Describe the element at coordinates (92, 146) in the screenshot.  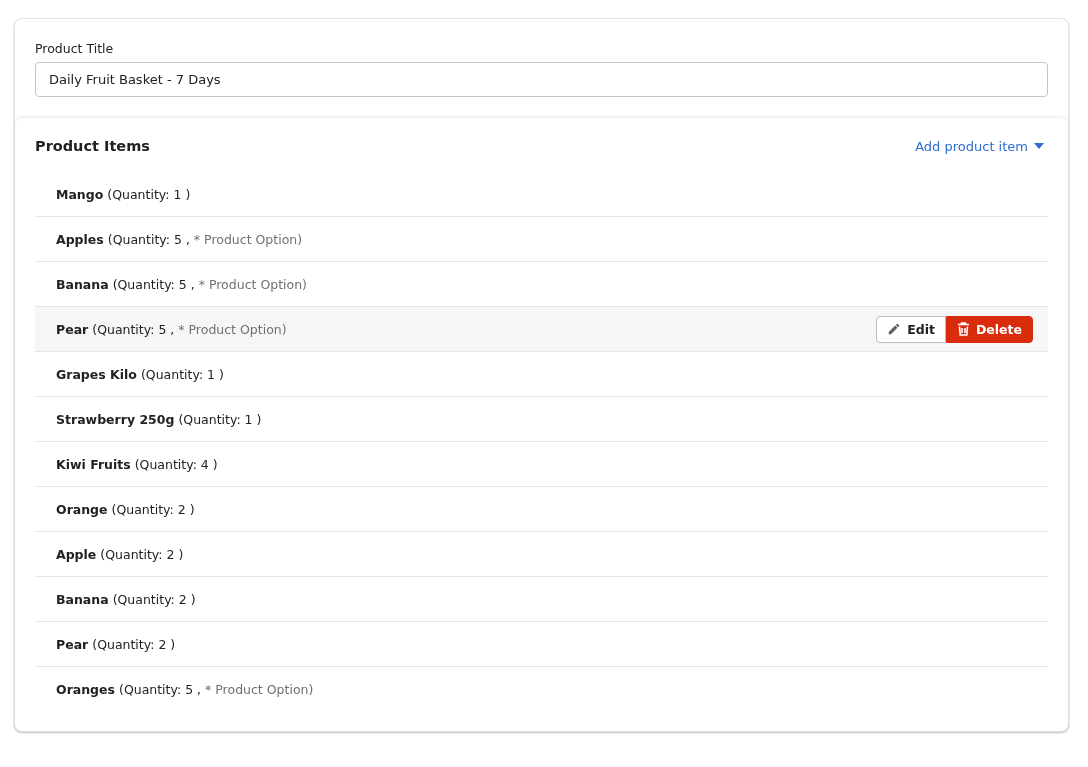
I see `section-title: Product Items` at that location.